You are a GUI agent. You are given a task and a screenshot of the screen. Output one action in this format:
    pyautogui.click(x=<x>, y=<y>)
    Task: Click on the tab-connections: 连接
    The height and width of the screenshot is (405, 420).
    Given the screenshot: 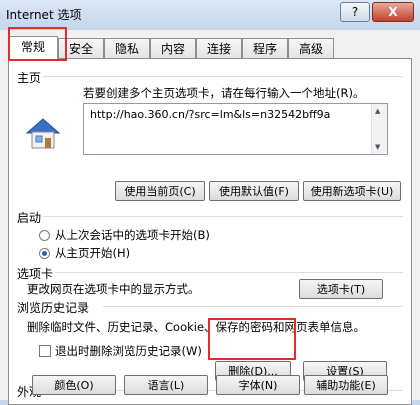 What is the action you would take?
    pyautogui.click(x=219, y=48)
    